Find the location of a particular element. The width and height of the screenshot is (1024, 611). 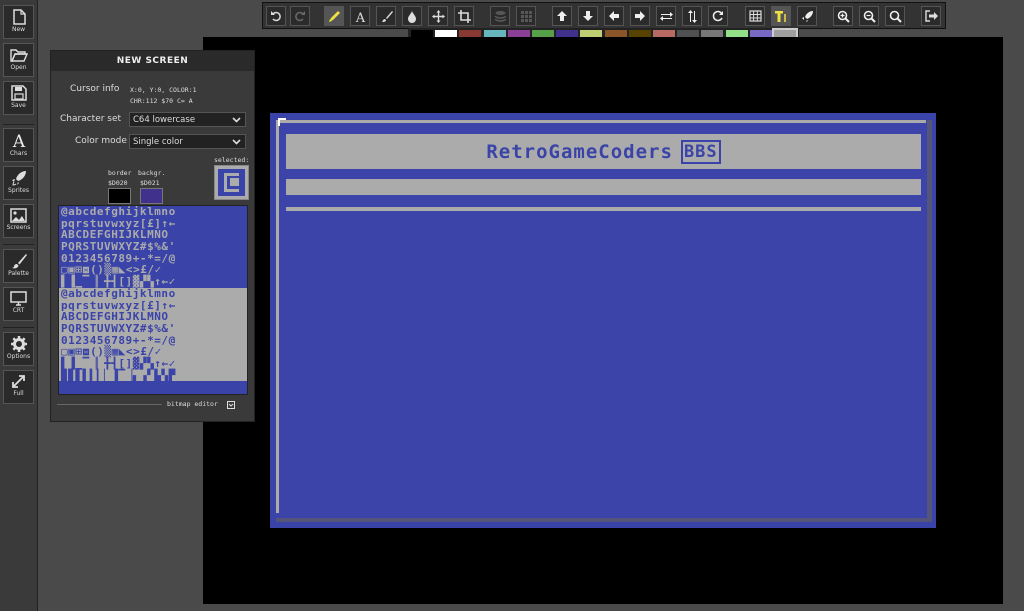

chars-button: A Chars is located at coordinates (18, 145).